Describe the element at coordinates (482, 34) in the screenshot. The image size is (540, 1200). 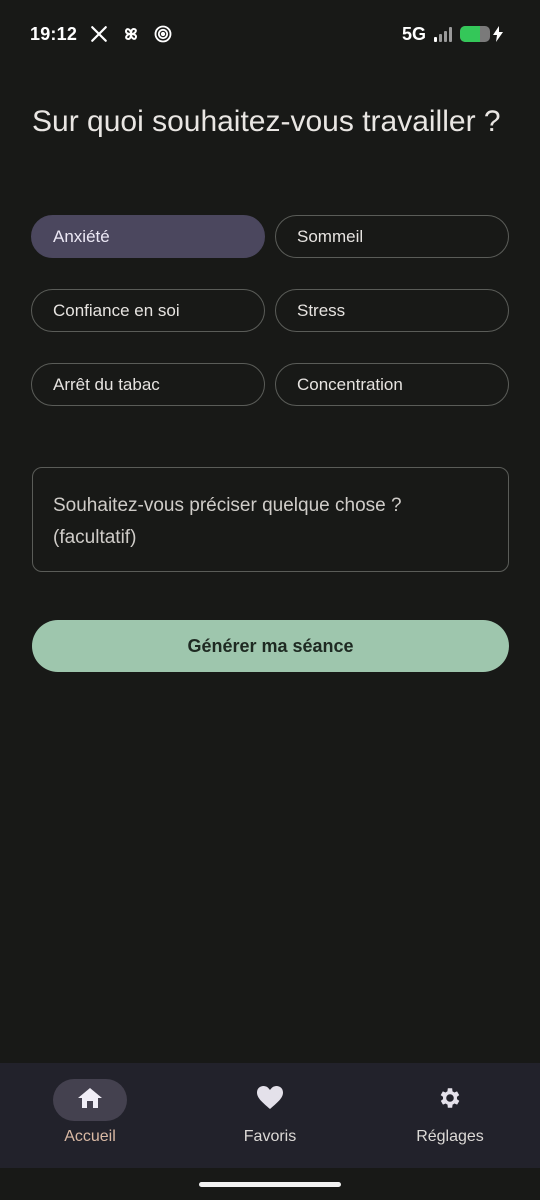
I see `battery-icon` at that location.